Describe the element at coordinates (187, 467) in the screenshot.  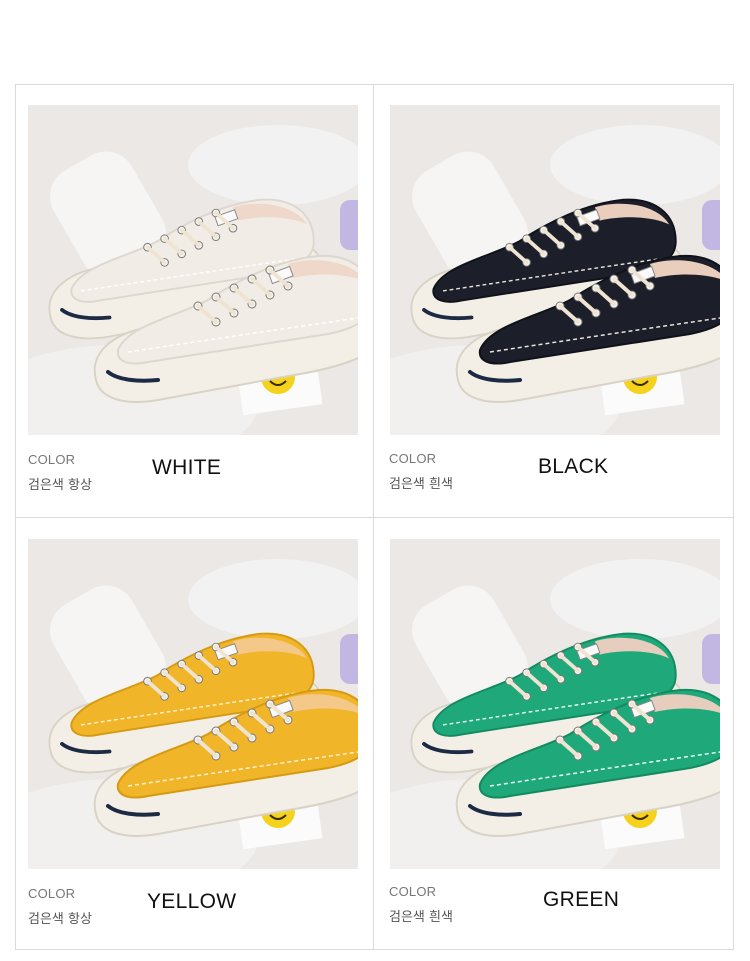
I see `color-name: WHITE` at that location.